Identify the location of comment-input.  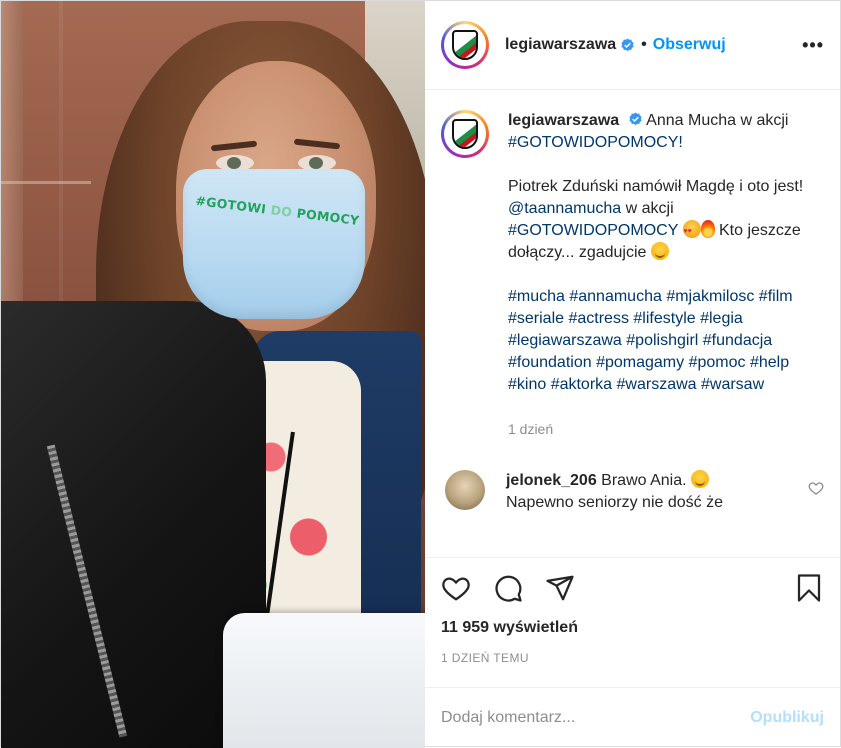
(595, 718).